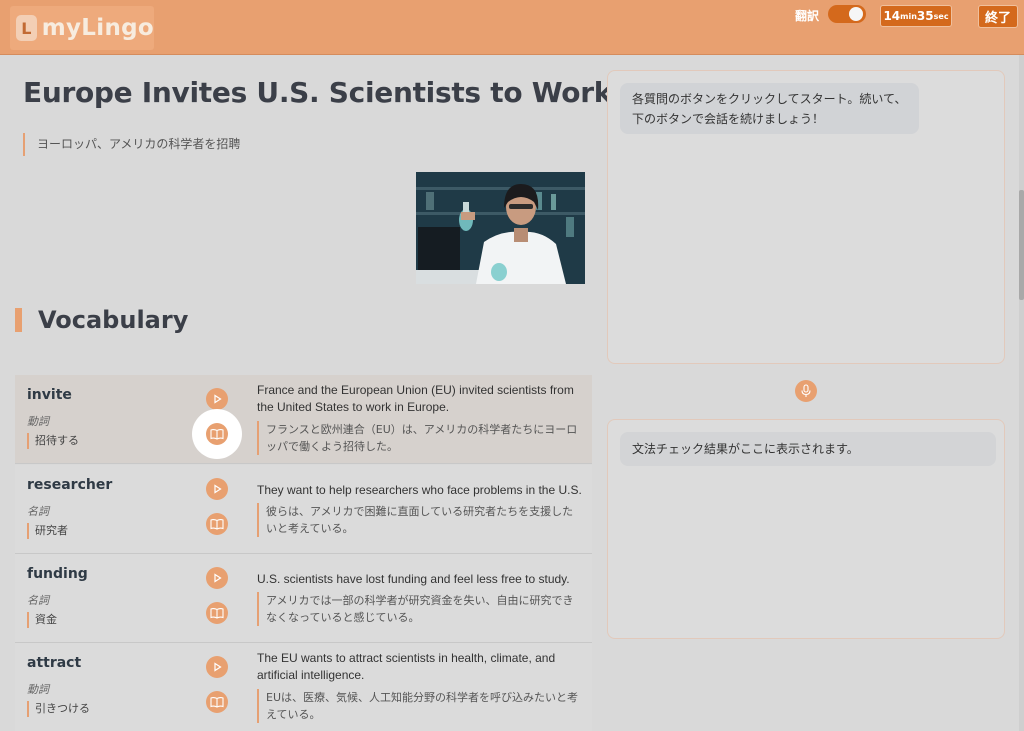 Image resolution: width=1024 pixels, height=731 pixels. Describe the element at coordinates (1021, 393) in the screenshot. I see `page-scrollbar` at that location.